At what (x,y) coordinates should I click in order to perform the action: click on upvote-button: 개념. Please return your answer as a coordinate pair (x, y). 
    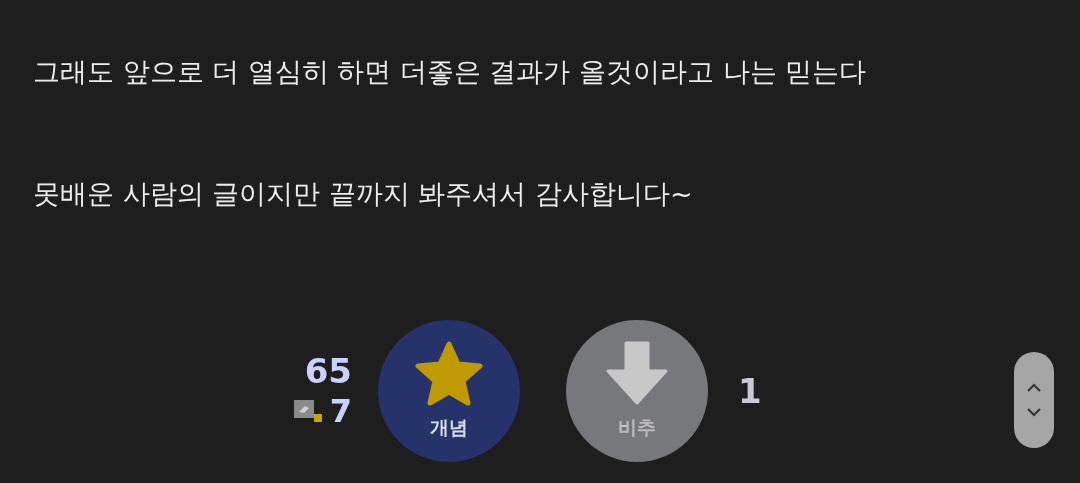
    Looking at the image, I should click on (449, 391).